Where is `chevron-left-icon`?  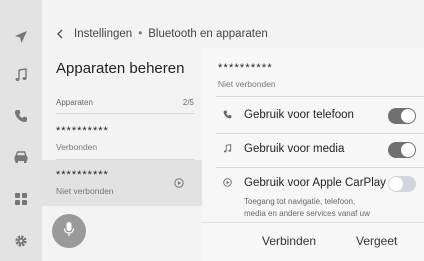 chevron-left-icon is located at coordinates (65, 34).